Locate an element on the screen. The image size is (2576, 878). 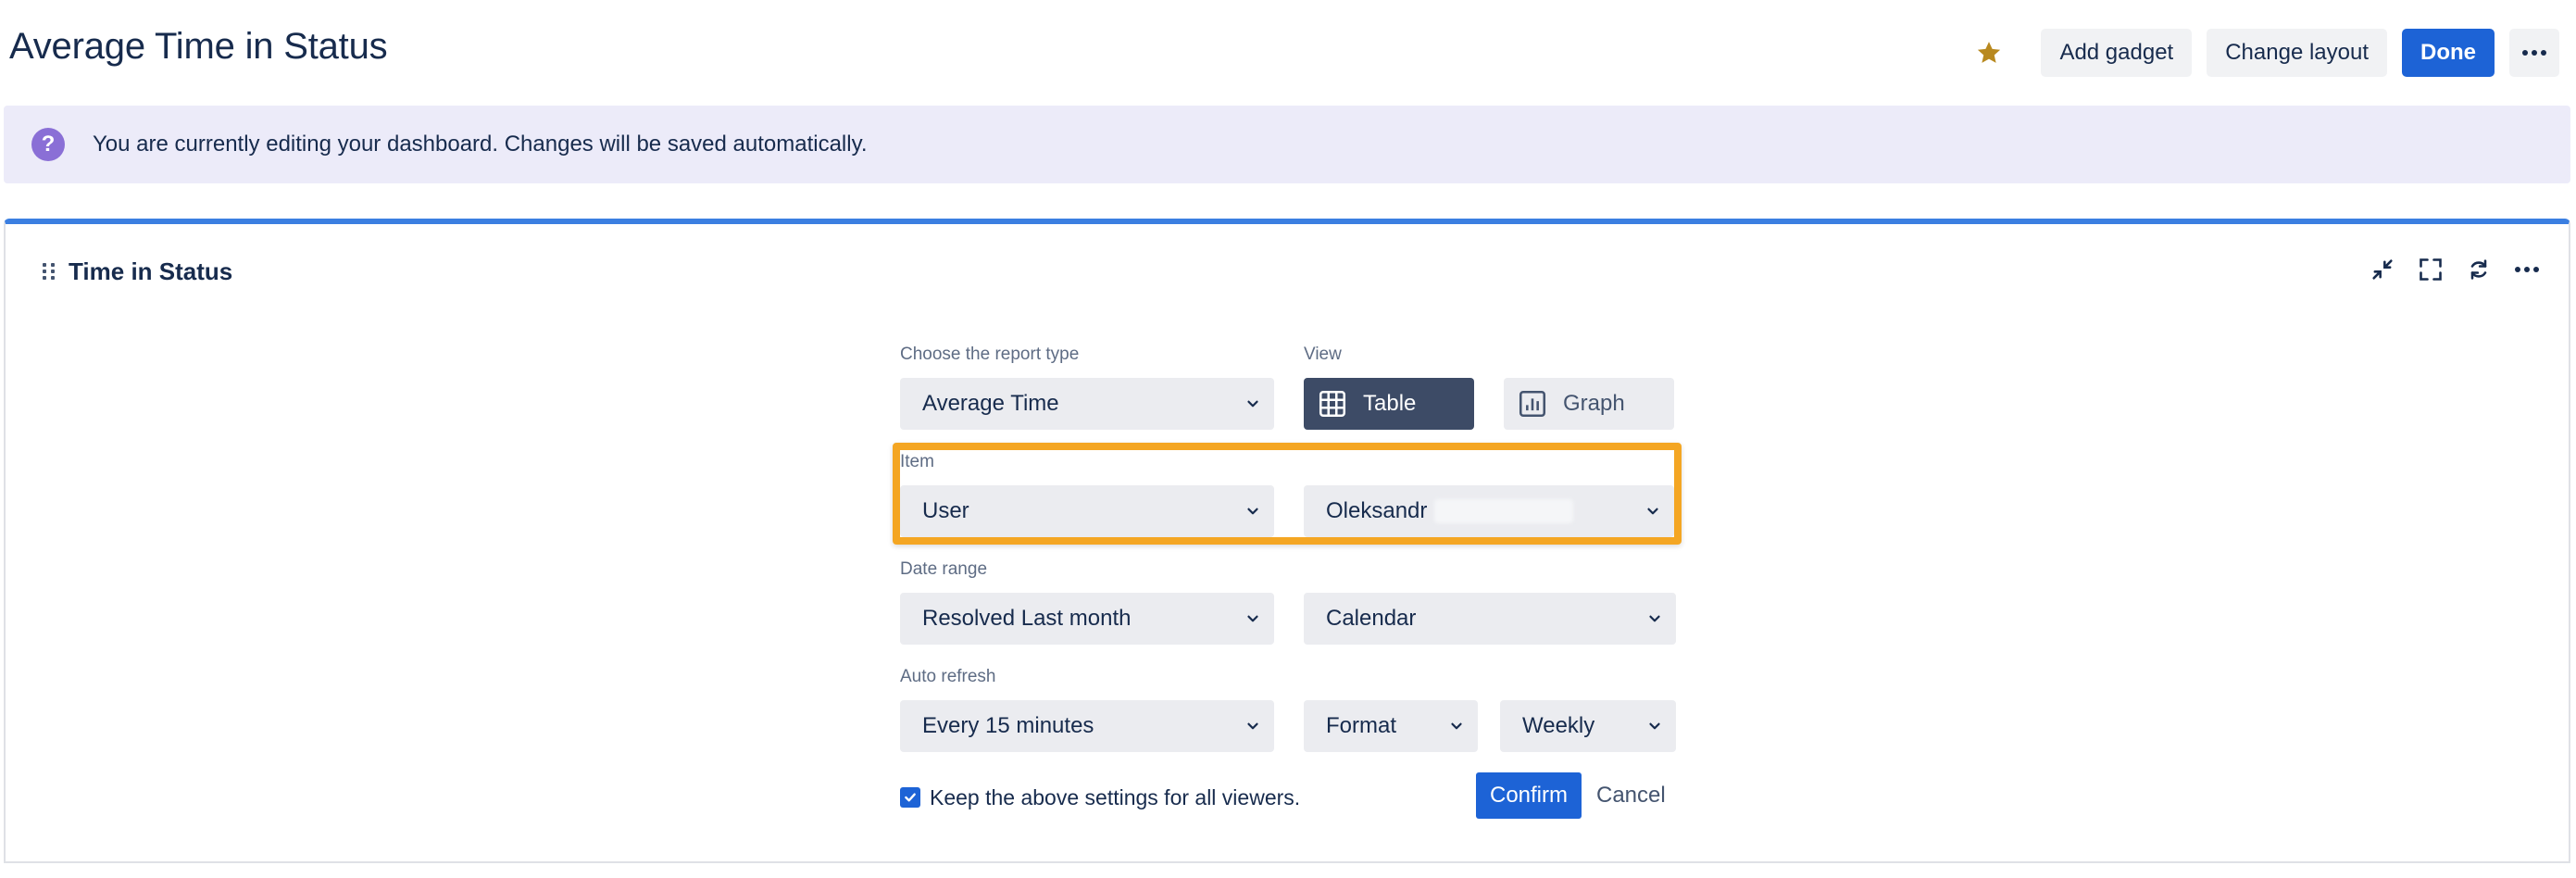
auto-refresh-select: Every 15 minutes is located at coordinates (1087, 726).